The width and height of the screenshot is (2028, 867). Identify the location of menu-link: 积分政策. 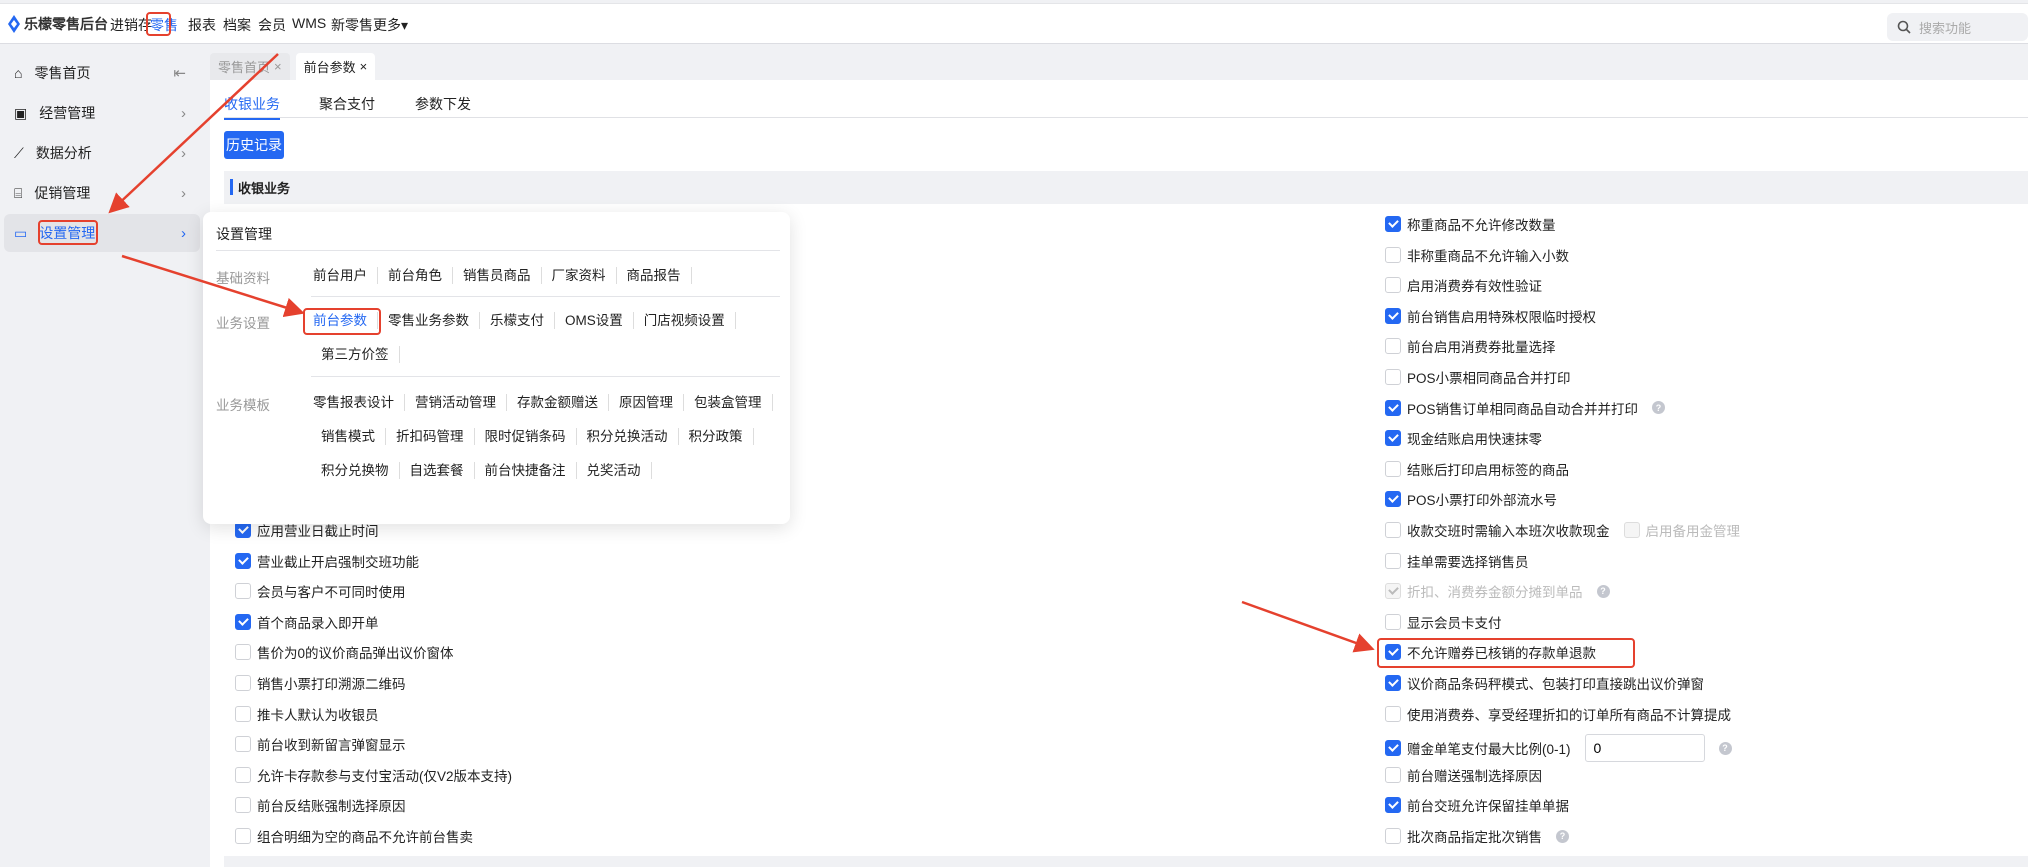
(716, 436).